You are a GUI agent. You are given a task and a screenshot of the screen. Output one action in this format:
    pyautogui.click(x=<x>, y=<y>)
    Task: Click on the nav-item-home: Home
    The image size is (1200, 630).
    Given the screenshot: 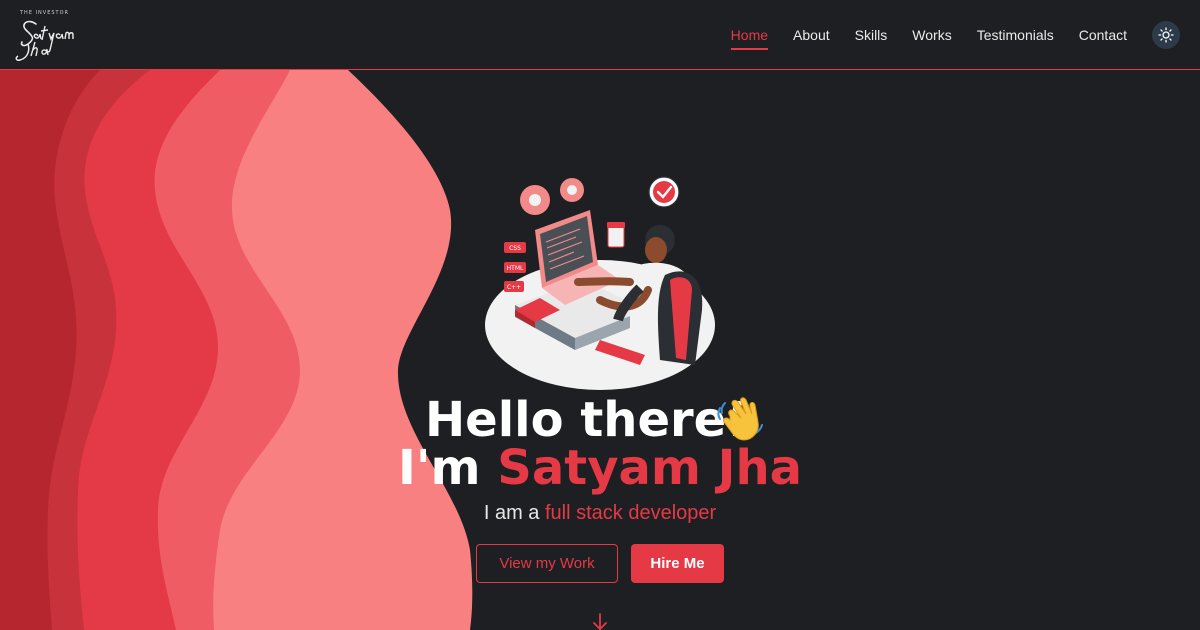 What is the action you would take?
    pyautogui.click(x=749, y=35)
    